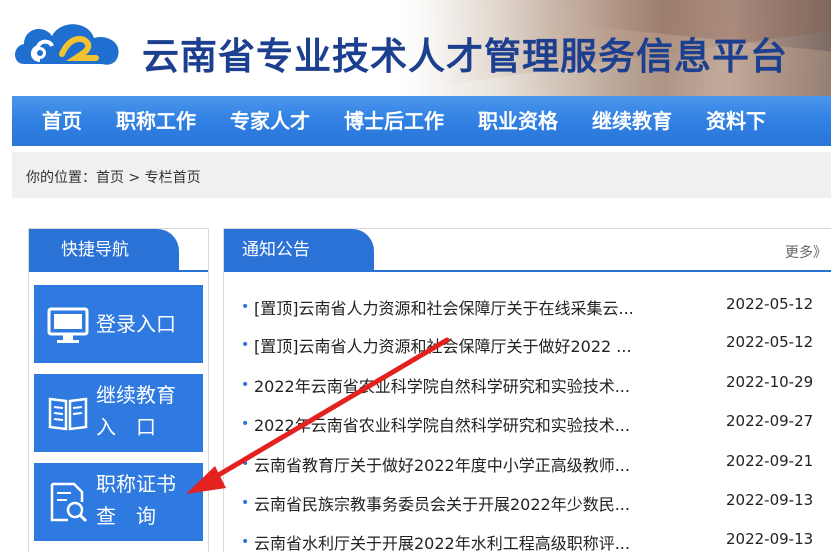 Image resolution: width=831 pixels, height=552 pixels. What do you see at coordinates (299, 250) in the screenshot?
I see `notices-title: 通知公告` at bounding box center [299, 250].